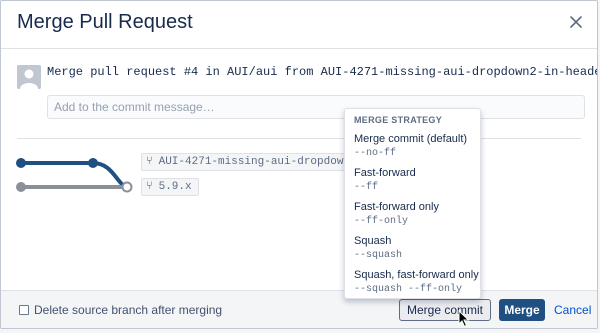 This screenshot has width=600, height=333. Describe the element at coordinates (74, 175) in the screenshot. I see `branch-graph` at that location.